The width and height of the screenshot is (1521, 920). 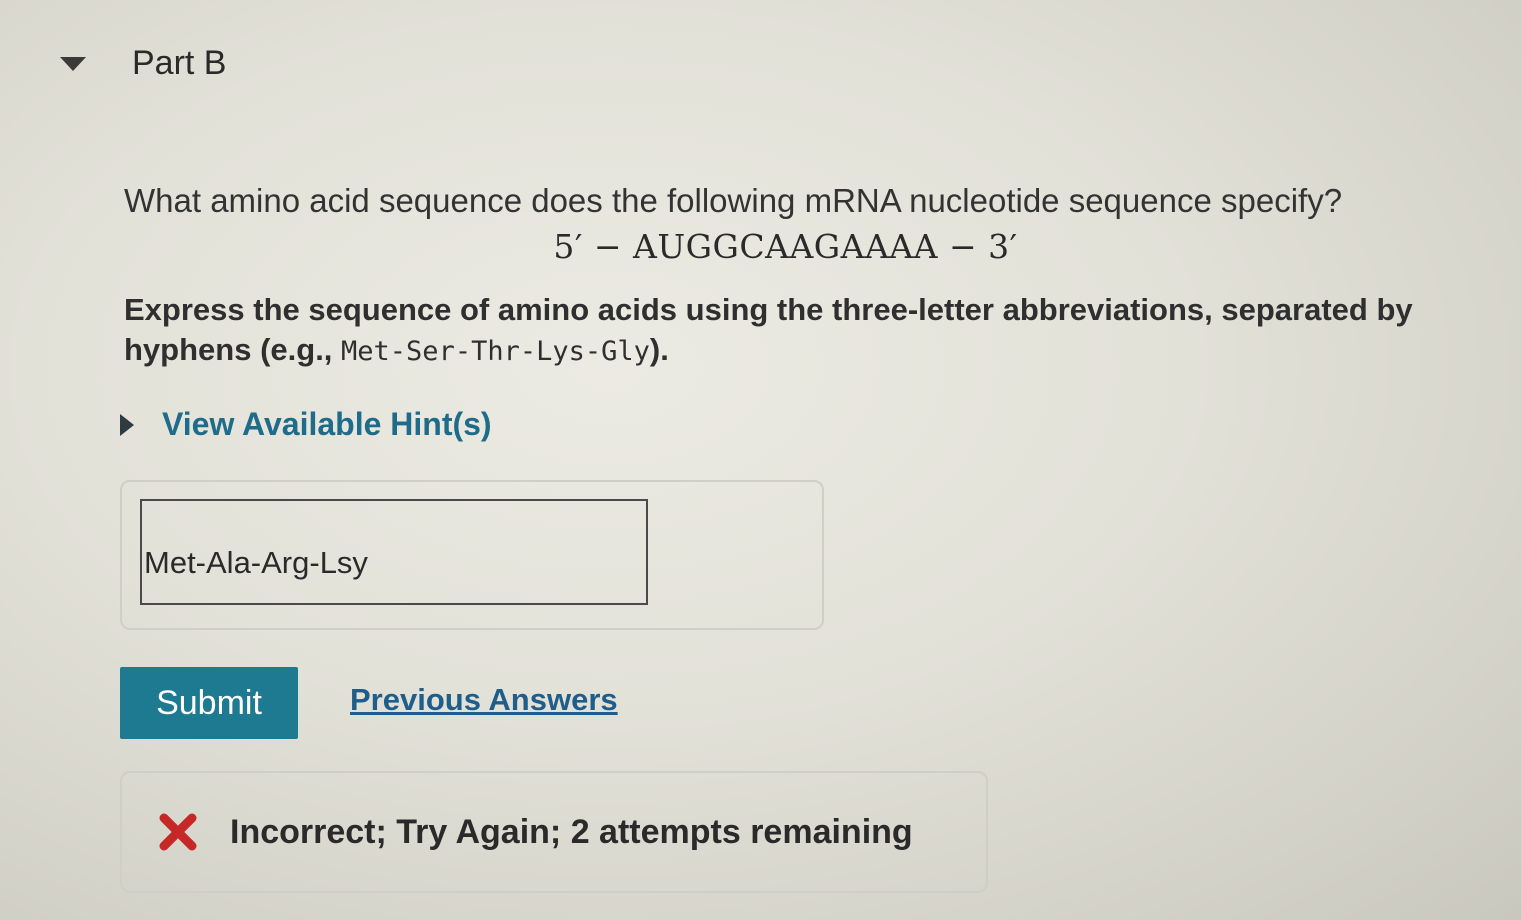 I want to click on x-icon, so click(x=178, y=832).